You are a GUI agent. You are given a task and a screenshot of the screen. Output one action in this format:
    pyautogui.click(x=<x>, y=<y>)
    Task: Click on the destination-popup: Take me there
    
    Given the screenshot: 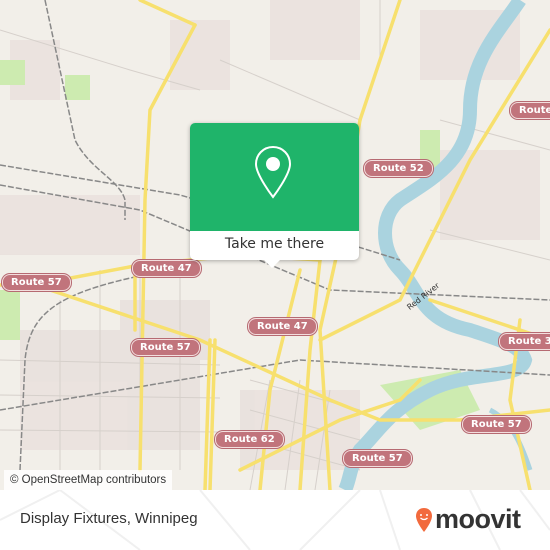 What is the action you would take?
    pyautogui.click(x=274, y=195)
    